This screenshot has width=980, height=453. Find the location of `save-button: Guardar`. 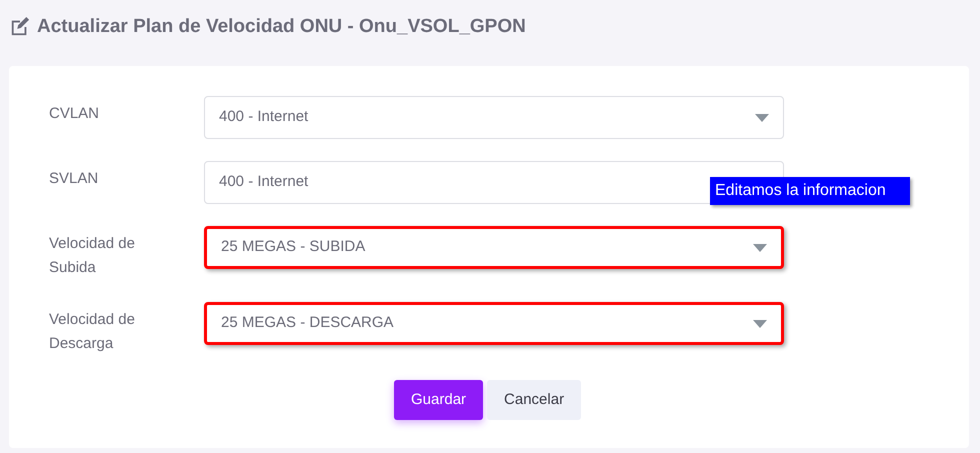

save-button: Guardar is located at coordinates (439, 400).